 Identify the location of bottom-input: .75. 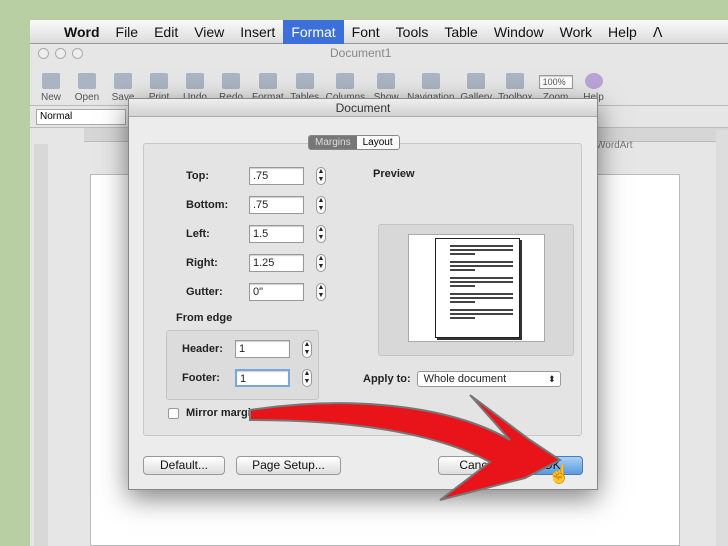
(276, 205).